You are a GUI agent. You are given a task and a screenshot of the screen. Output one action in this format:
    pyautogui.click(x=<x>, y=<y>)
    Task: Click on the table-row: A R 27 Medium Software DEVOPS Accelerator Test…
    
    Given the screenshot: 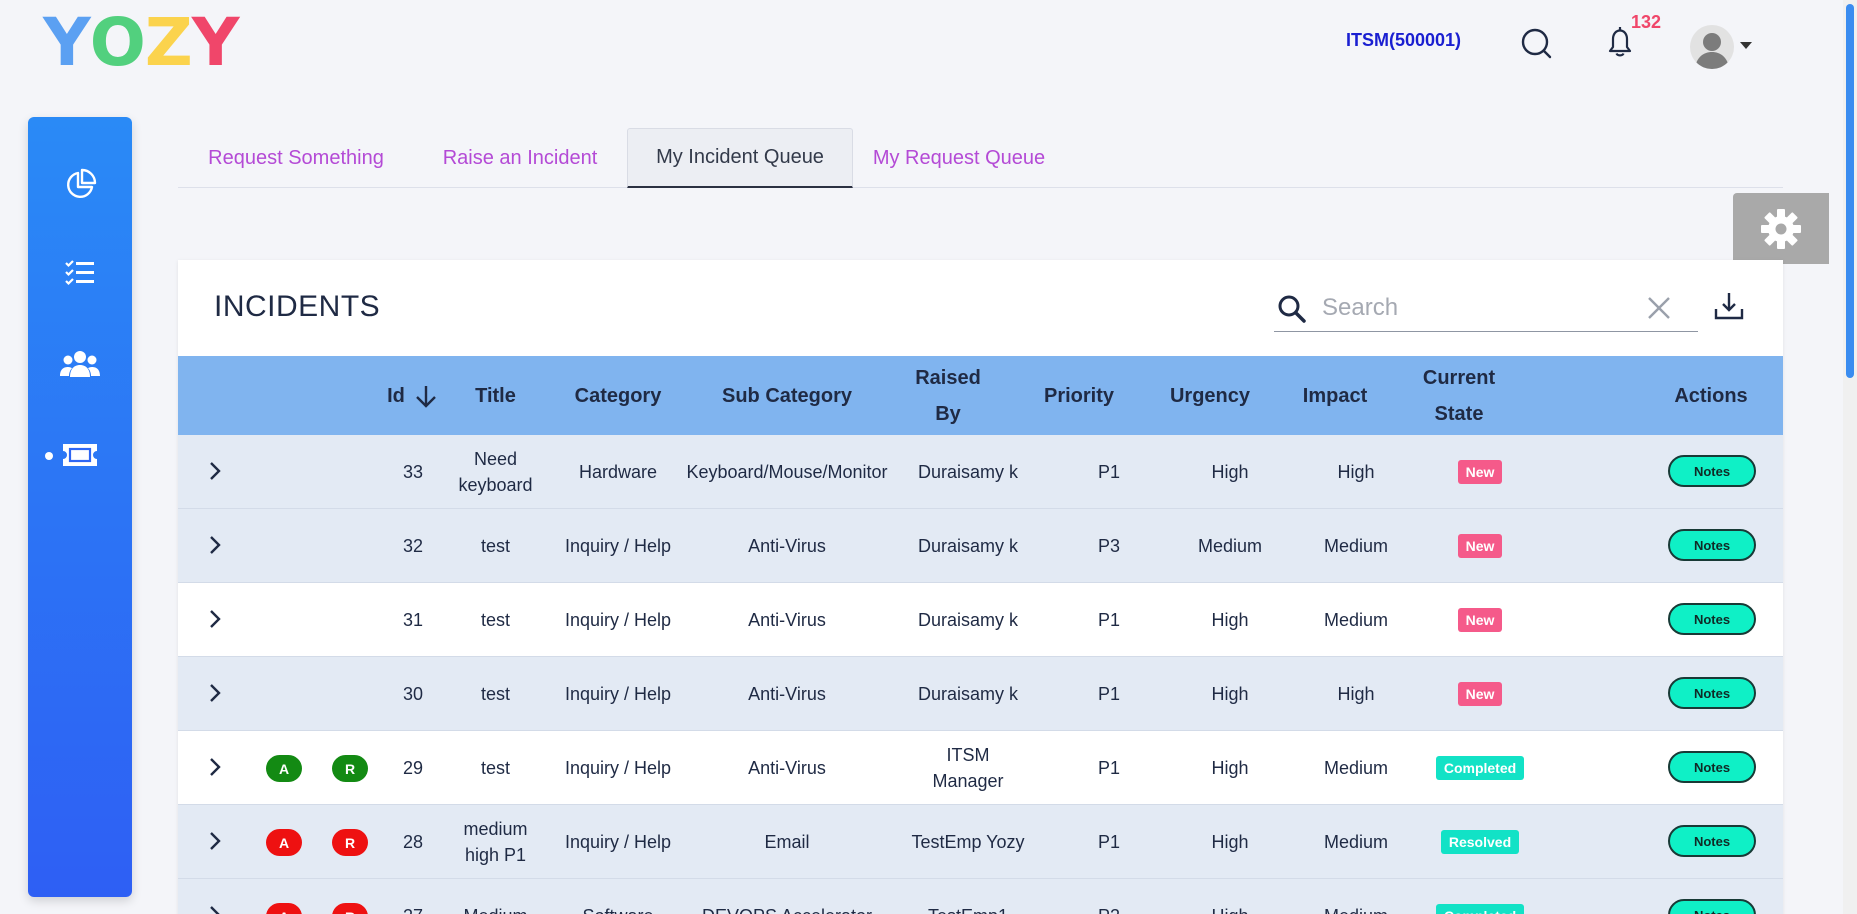 What is the action you would take?
    pyautogui.click(x=980, y=896)
    